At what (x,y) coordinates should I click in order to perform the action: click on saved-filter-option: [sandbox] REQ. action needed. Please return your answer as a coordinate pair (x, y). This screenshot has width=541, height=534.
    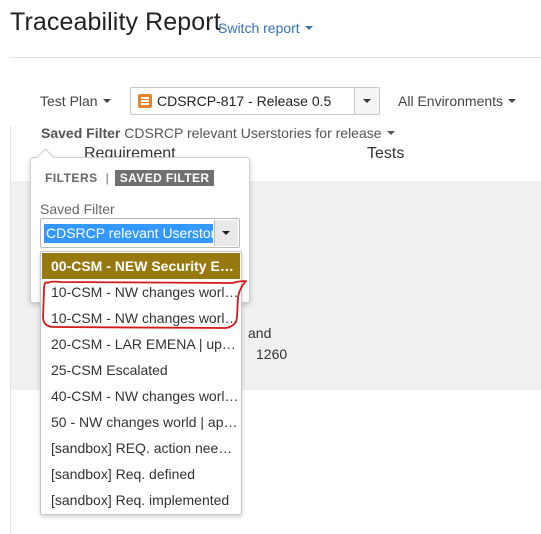
    Looking at the image, I should click on (141, 448).